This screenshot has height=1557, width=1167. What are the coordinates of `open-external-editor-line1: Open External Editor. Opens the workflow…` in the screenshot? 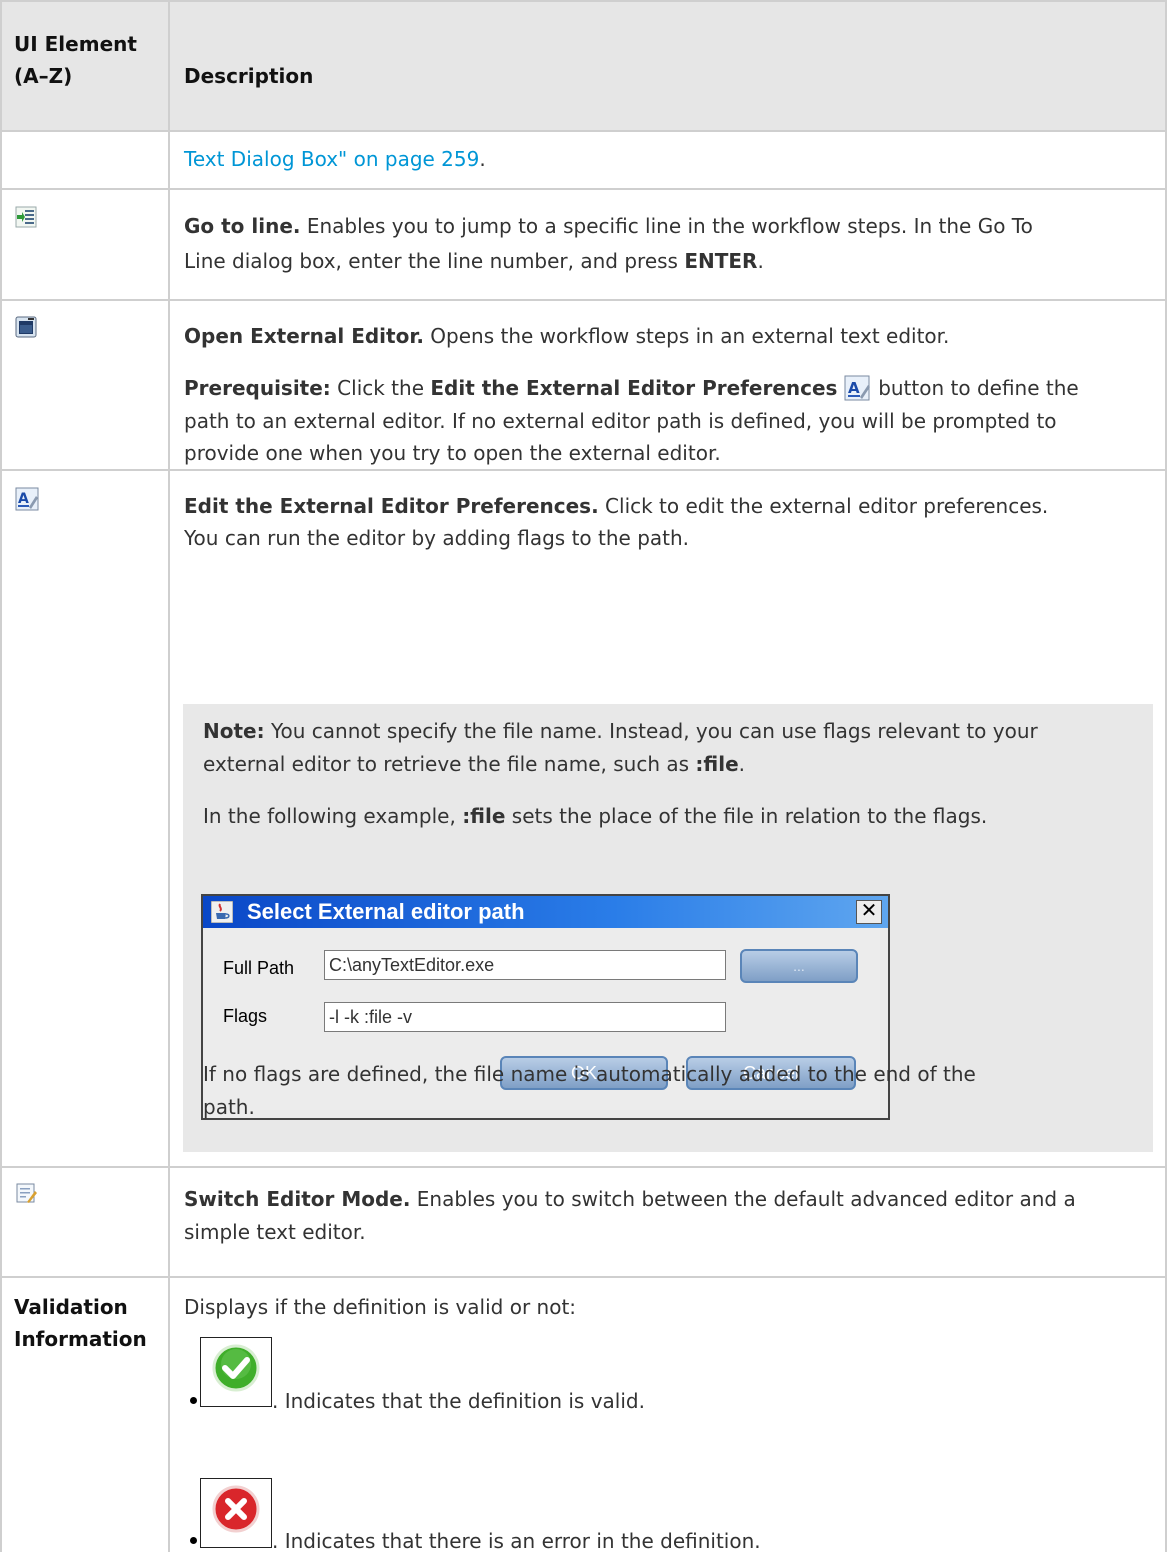 It's located at (567, 336).